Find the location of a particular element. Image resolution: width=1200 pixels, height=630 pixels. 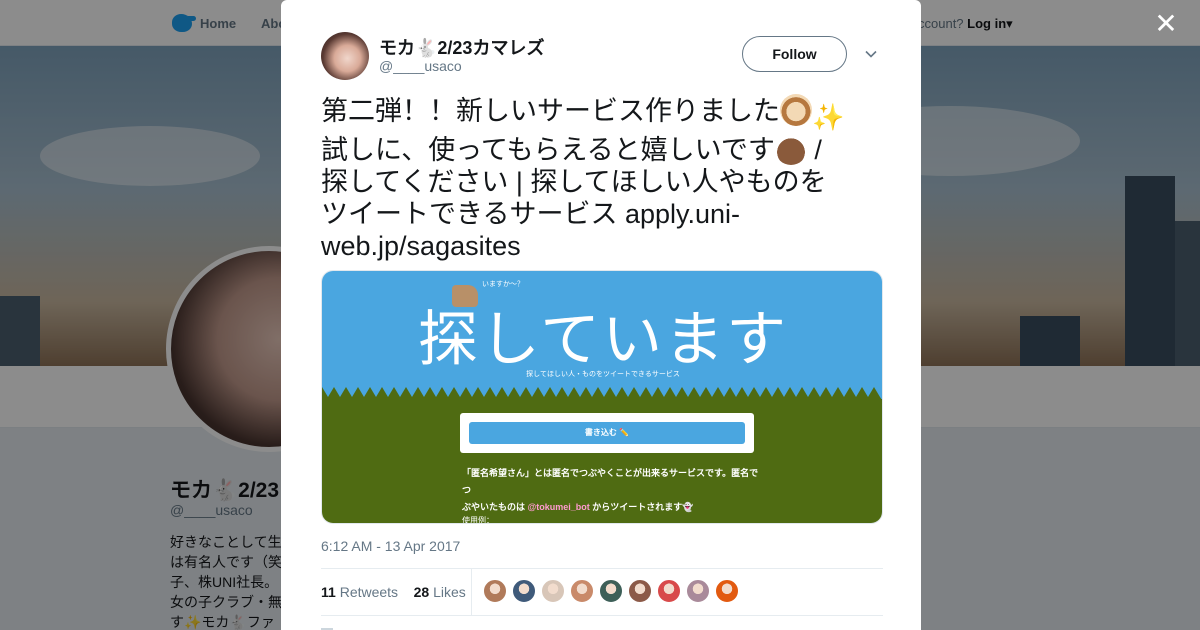

card-mention: @tokumei_bot is located at coordinates (558, 507).